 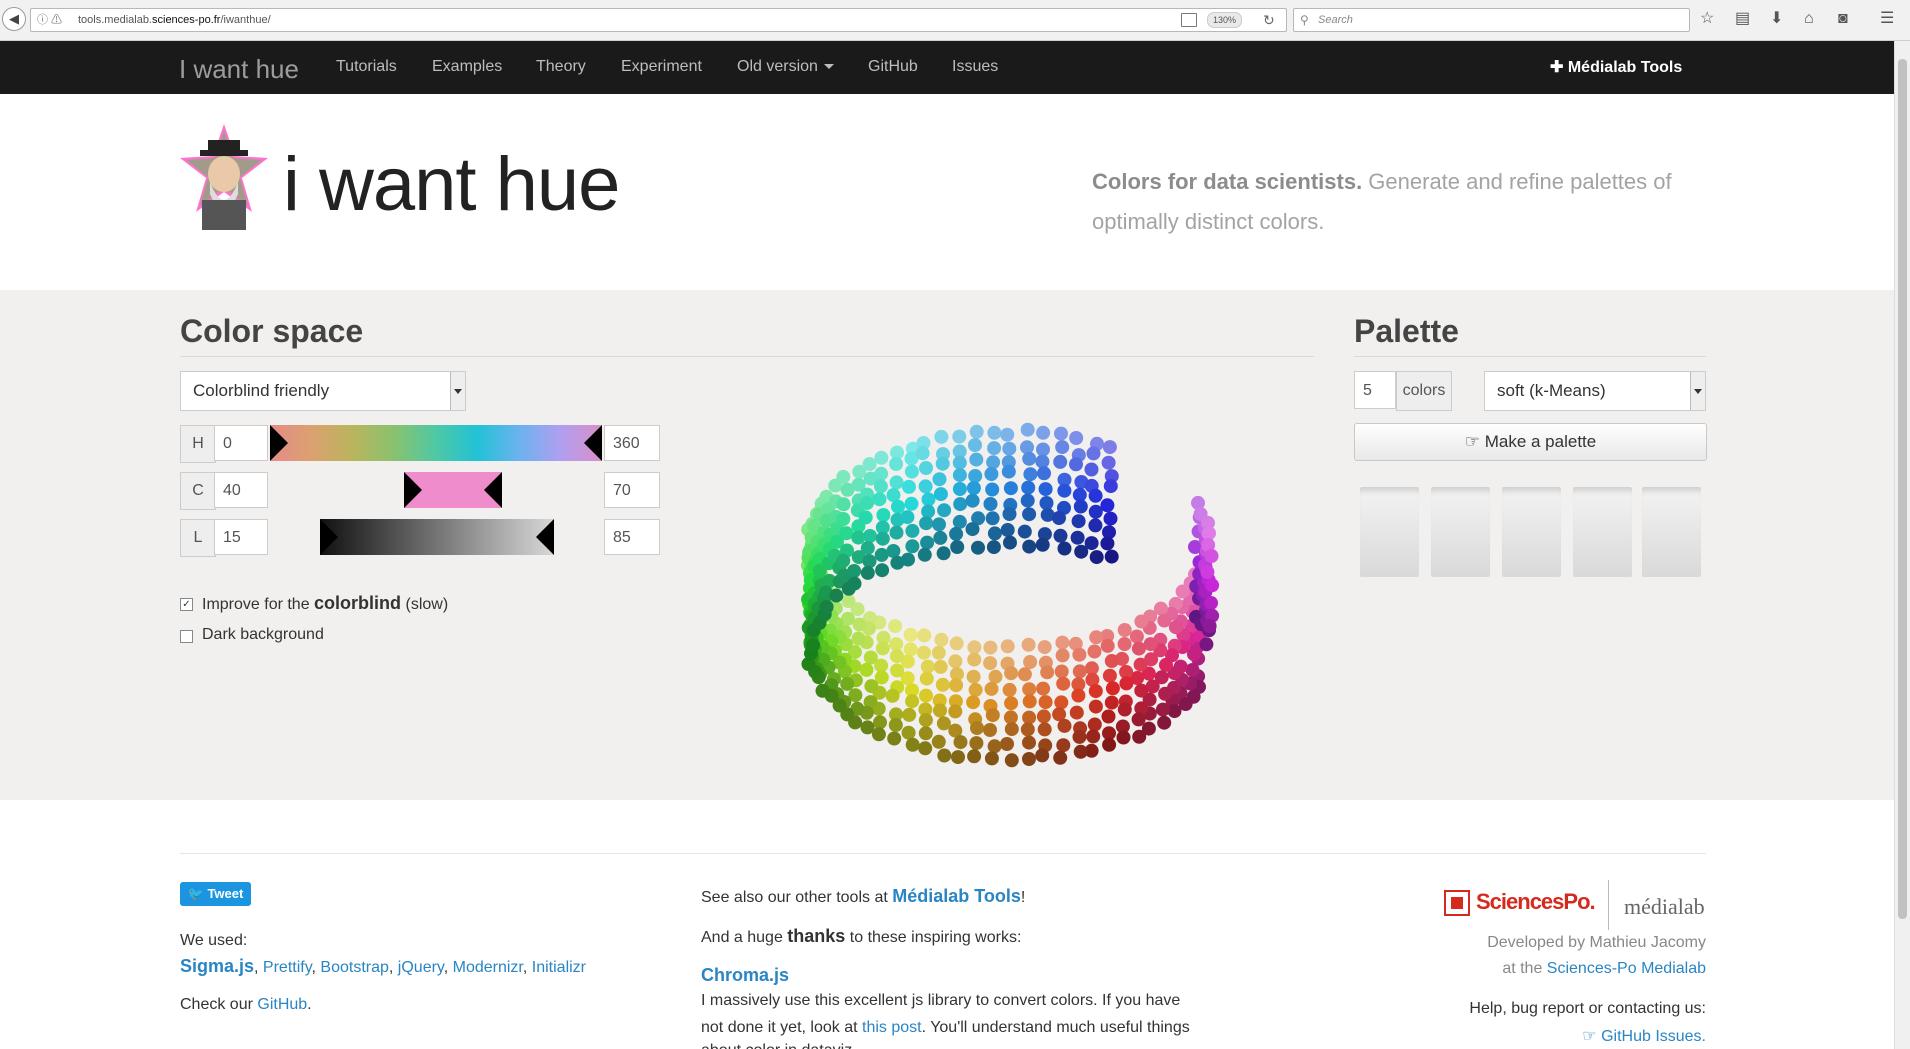 What do you see at coordinates (1460, 532) in the screenshot?
I see `palette-swatch` at bounding box center [1460, 532].